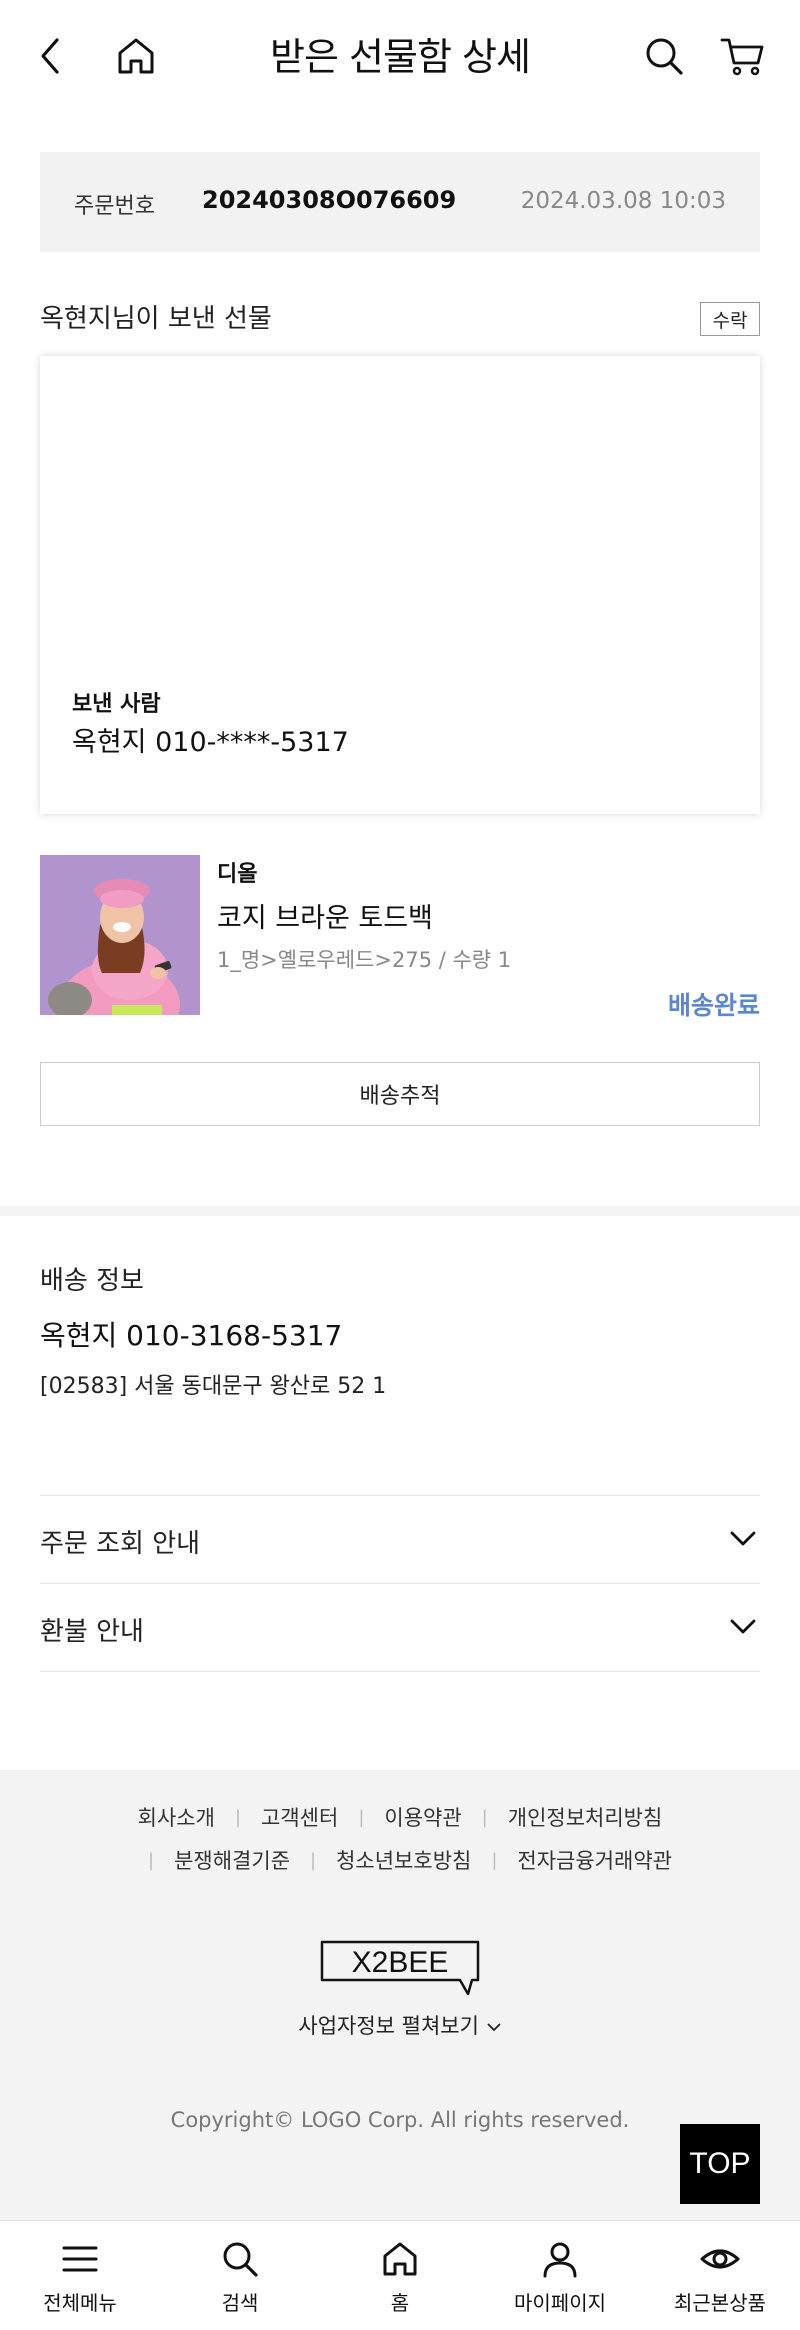  I want to click on product-photo, so click(120, 935).